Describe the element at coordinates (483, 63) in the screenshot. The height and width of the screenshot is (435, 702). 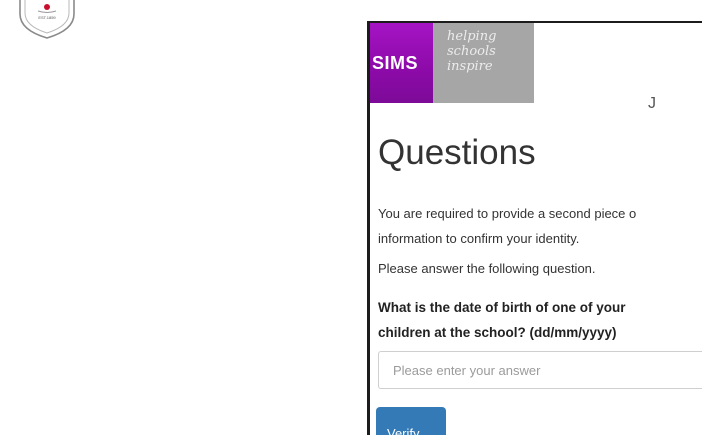
I see `brand-tagline: helping schools inspire` at that location.